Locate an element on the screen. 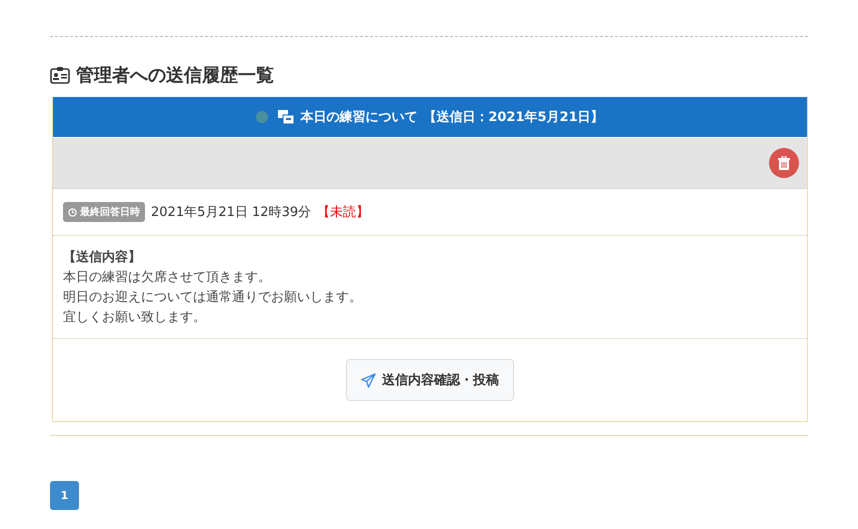  last-reply-time: 2021年5月21日 12時39分 is located at coordinates (231, 212).